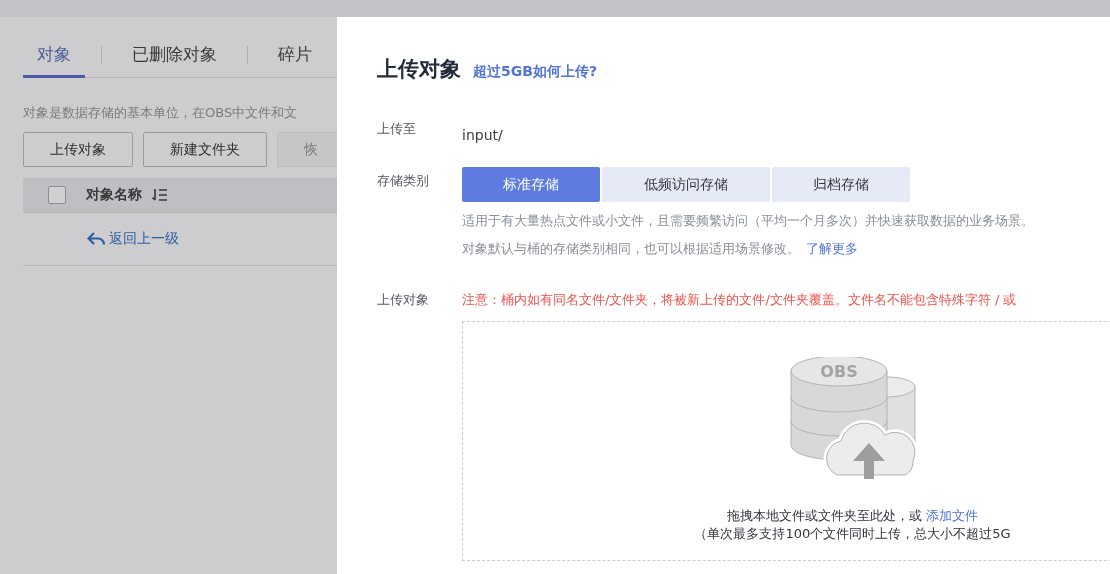 This screenshot has height=574, width=1110. Describe the element at coordinates (96, 239) in the screenshot. I see `back-arrow-icon` at that location.